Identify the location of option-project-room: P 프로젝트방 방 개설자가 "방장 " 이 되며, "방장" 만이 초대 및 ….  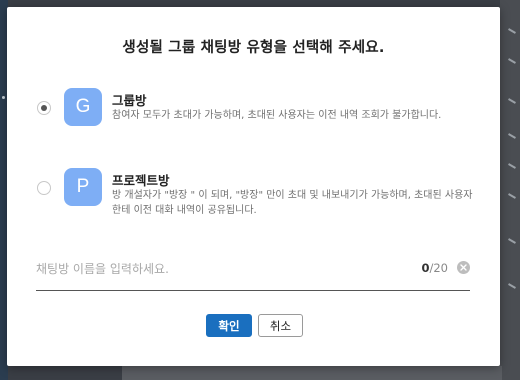
(255, 192).